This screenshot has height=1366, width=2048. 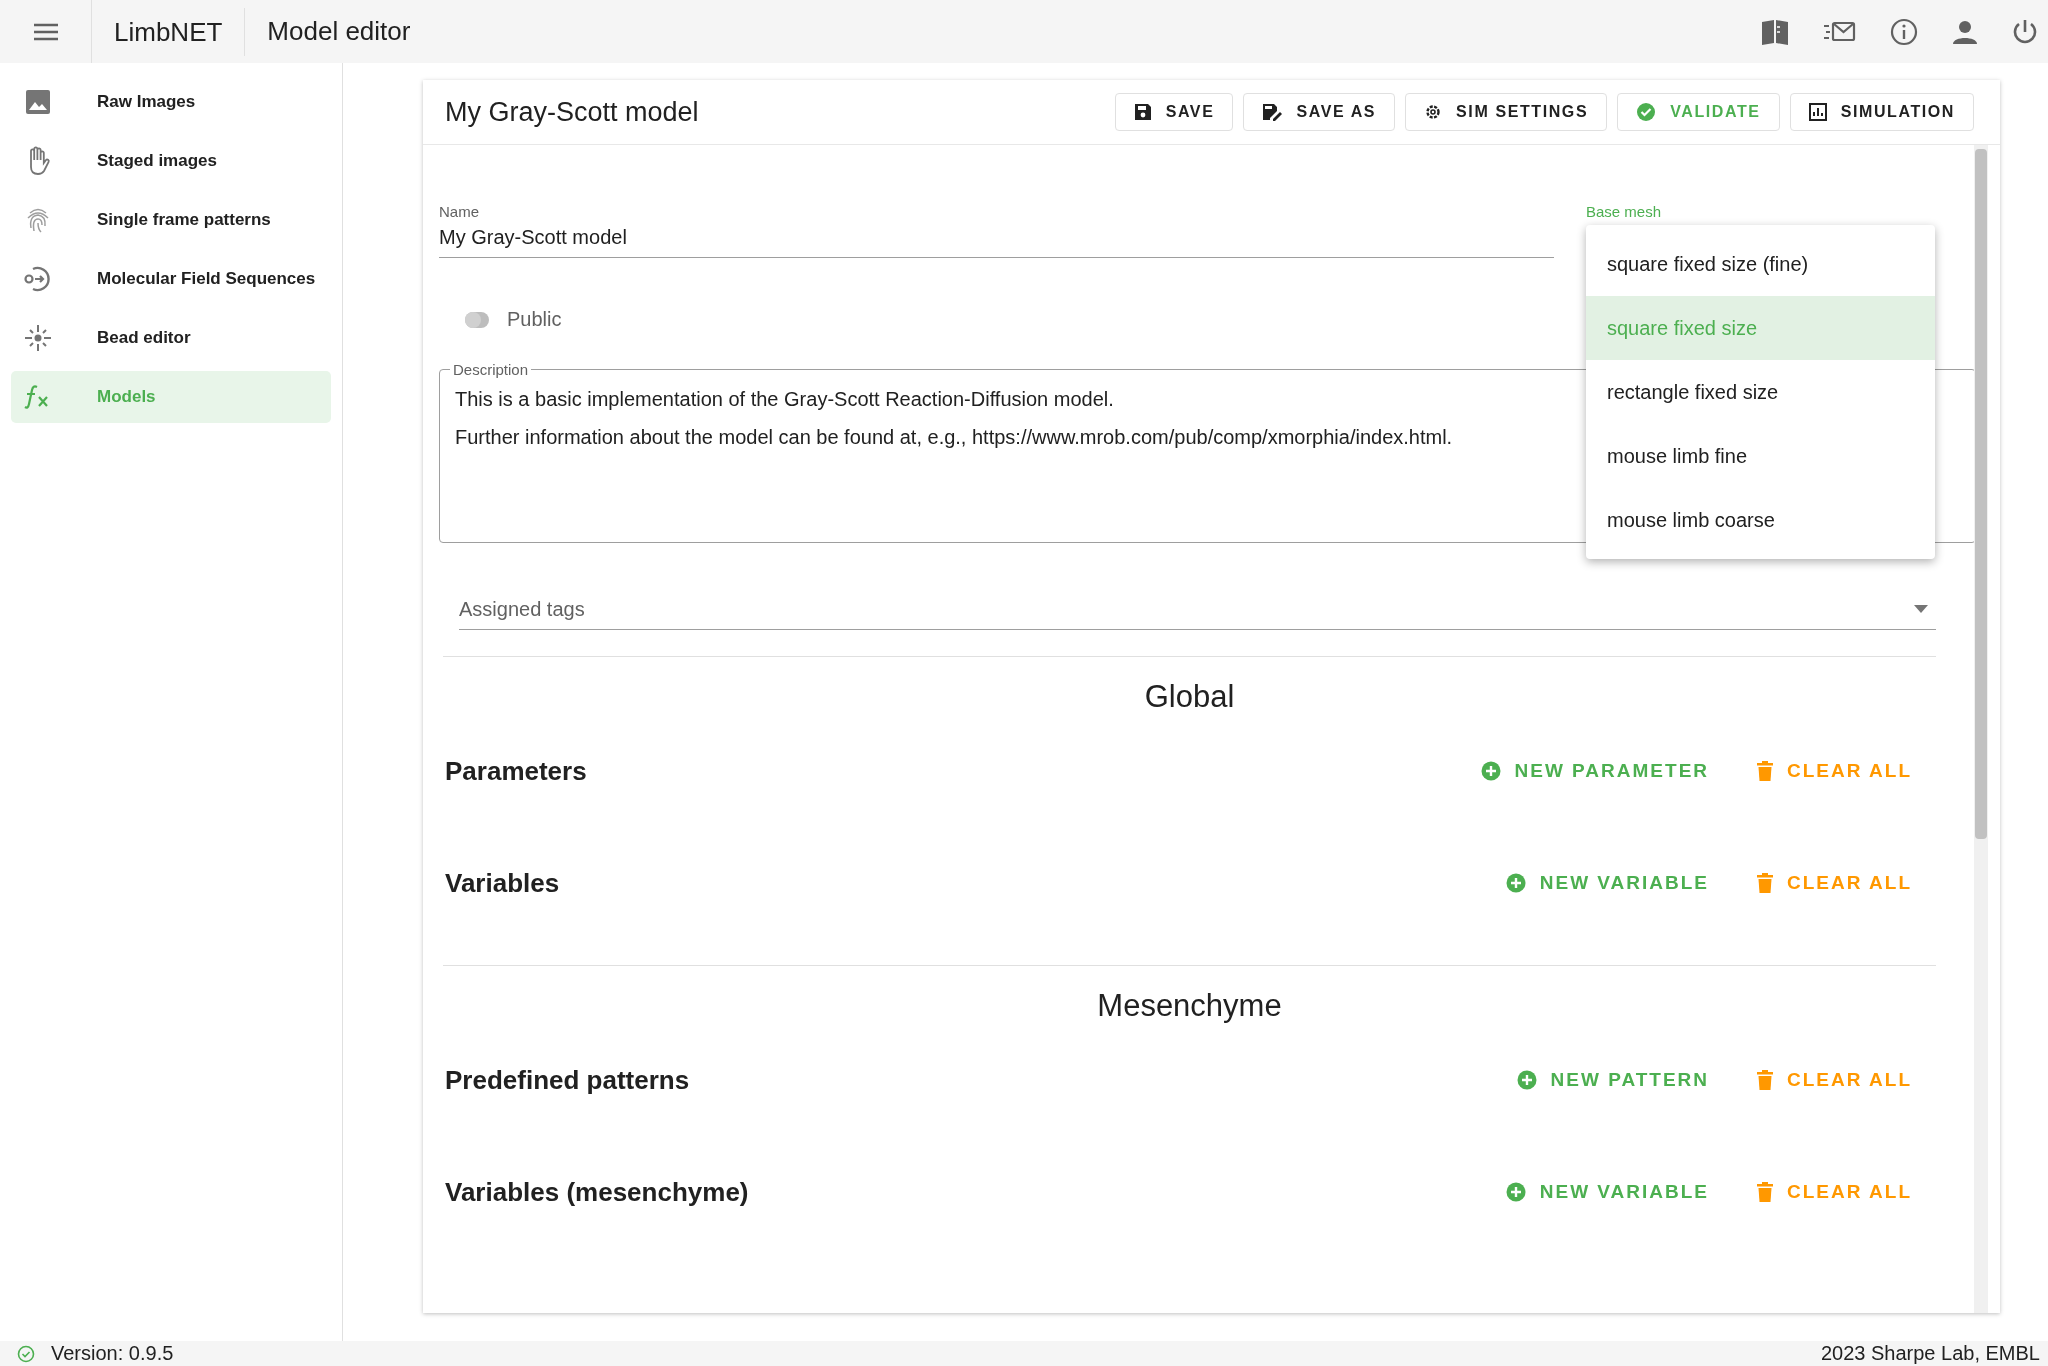 I want to click on version-text: Version: 0.9.5, so click(x=112, y=1353).